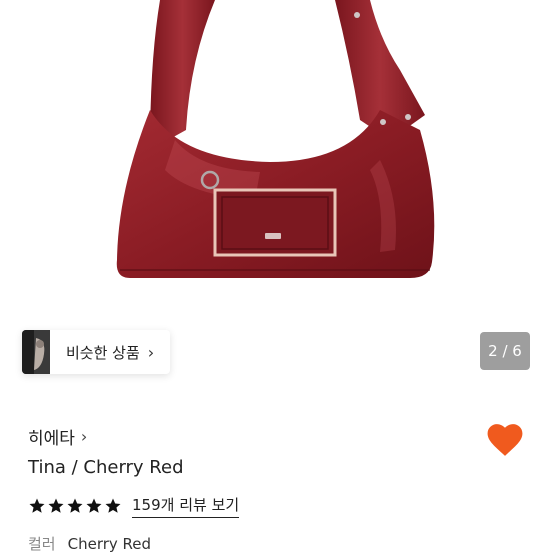 The image size is (552, 552). I want to click on wishlist-button, so click(505, 440).